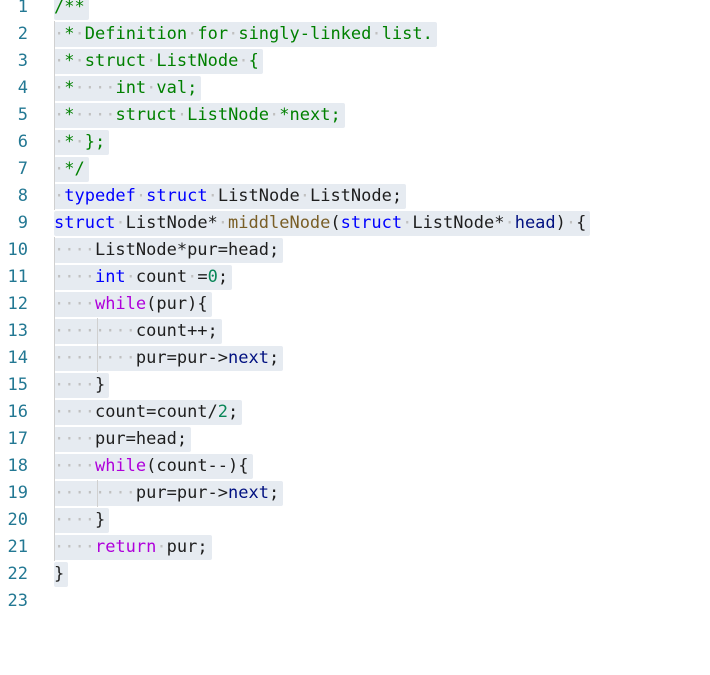 This screenshot has height=675, width=710. I want to click on code-token: ListNode;, so click(356, 196).